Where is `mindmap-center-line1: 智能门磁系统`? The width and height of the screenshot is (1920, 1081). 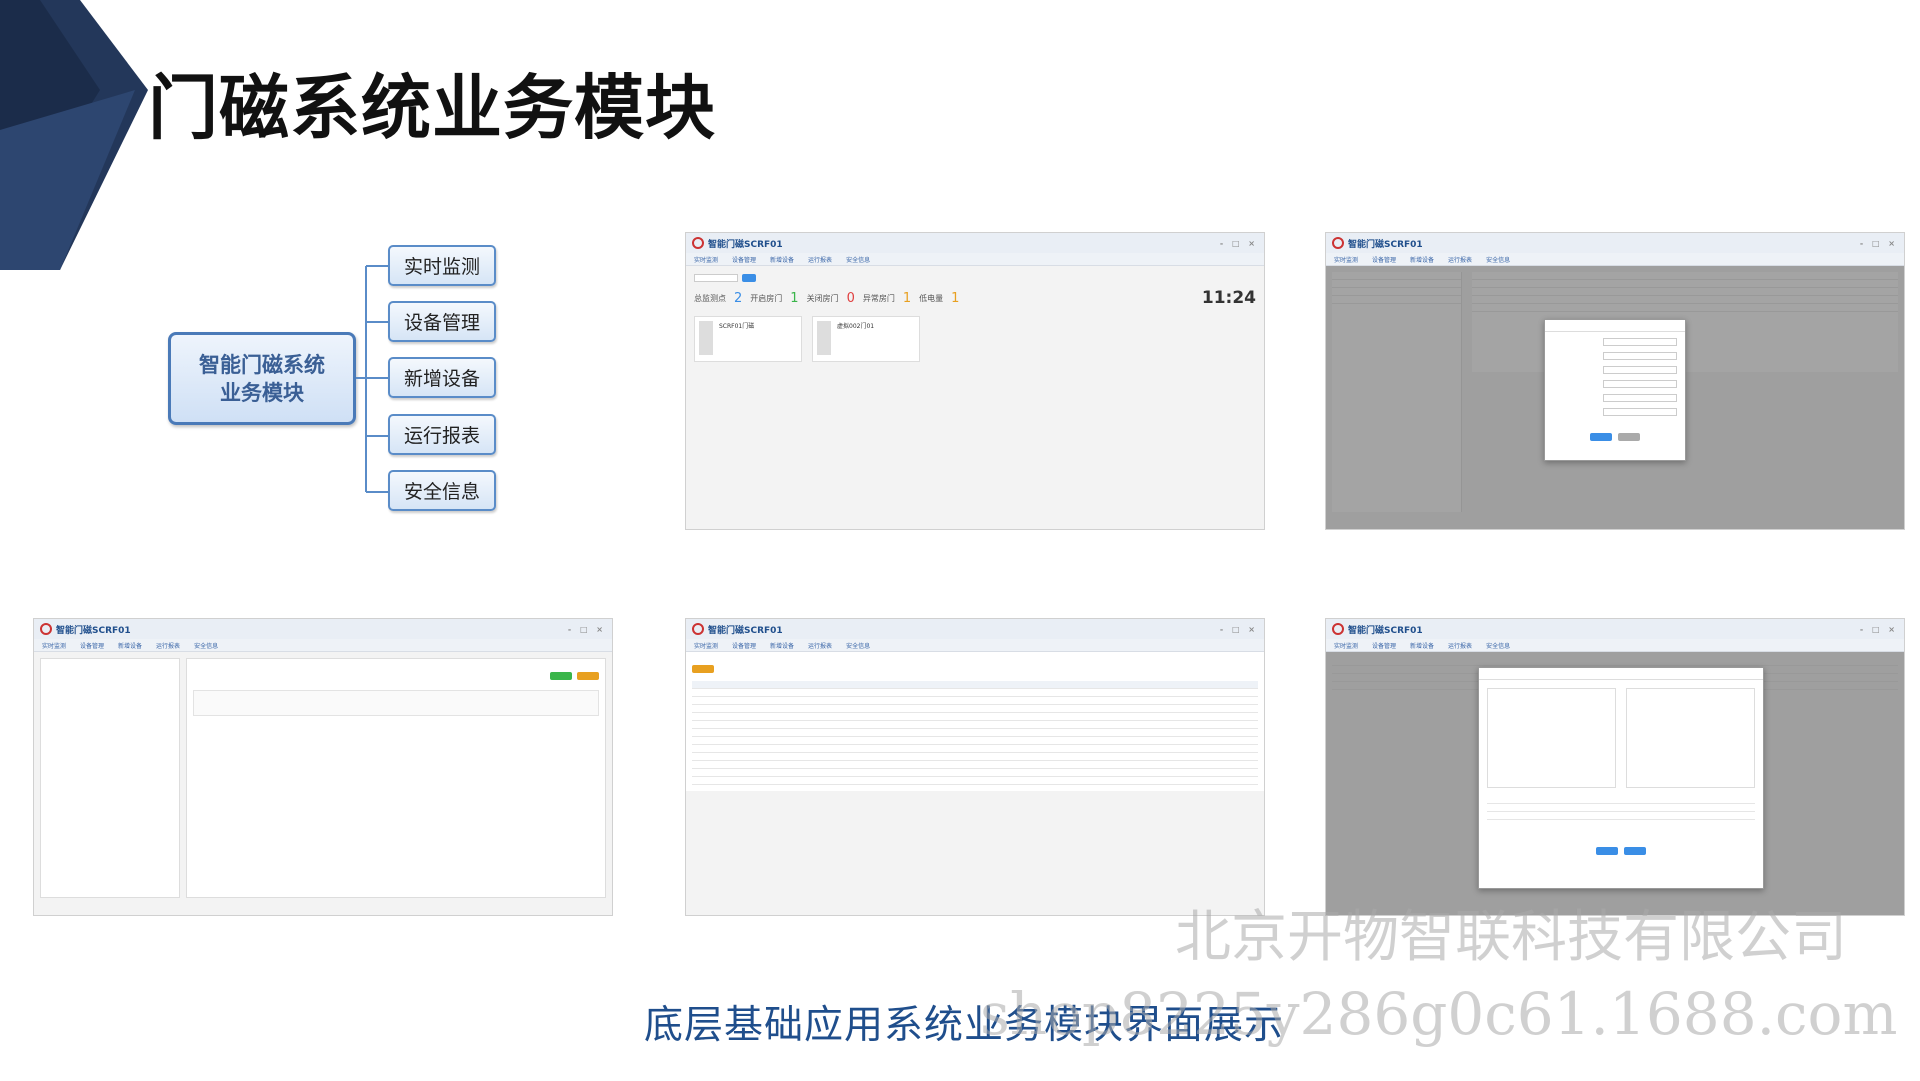 mindmap-center-line1: 智能门磁系统 is located at coordinates (262, 364).